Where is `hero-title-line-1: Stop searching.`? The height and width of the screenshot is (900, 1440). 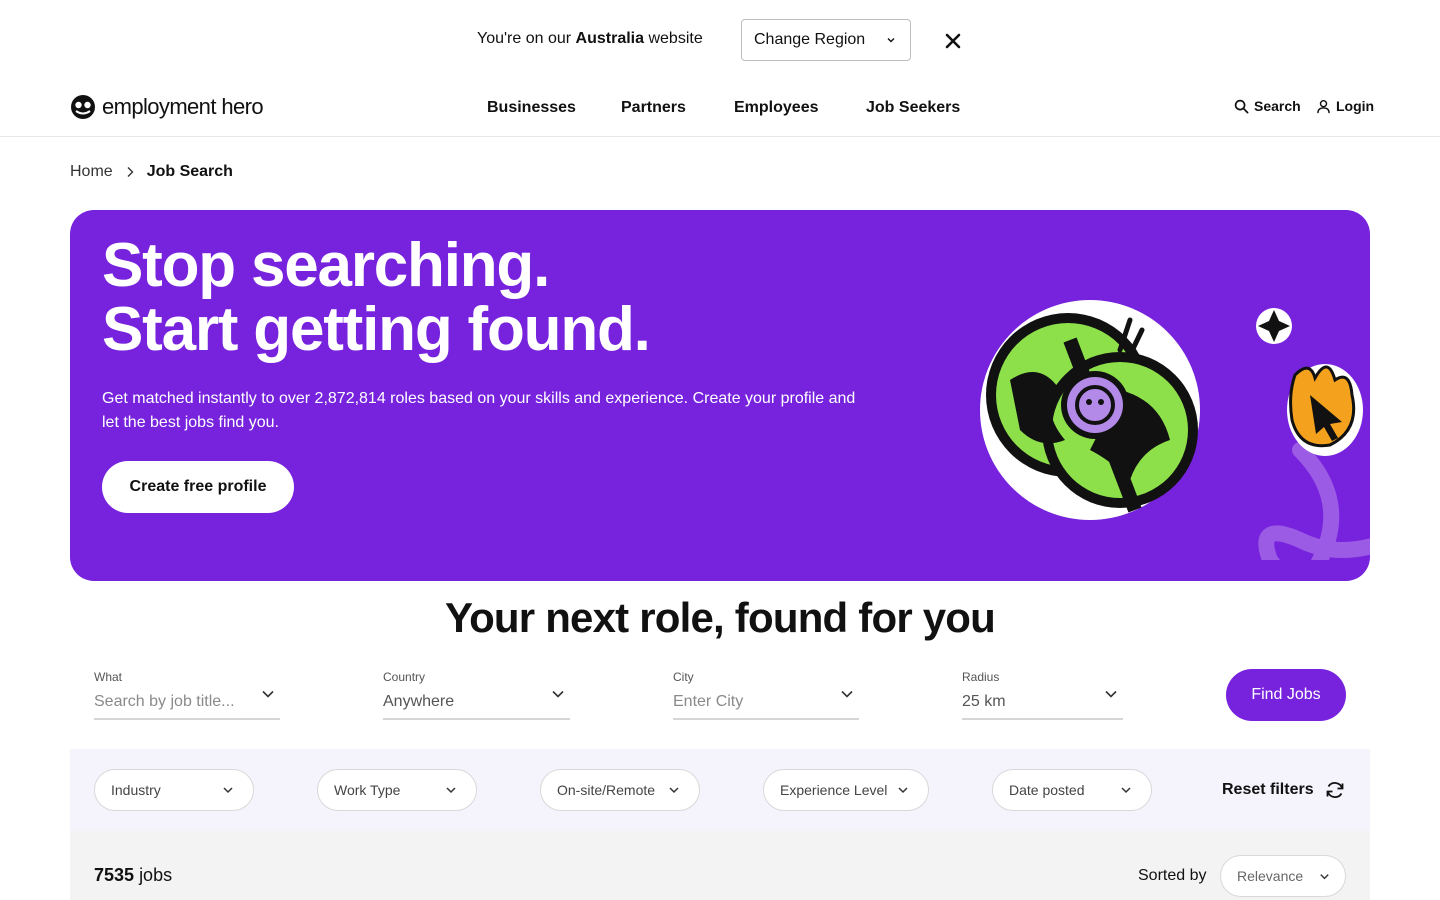
hero-title-line-1: Stop searching. is located at coordinates (326, 265).